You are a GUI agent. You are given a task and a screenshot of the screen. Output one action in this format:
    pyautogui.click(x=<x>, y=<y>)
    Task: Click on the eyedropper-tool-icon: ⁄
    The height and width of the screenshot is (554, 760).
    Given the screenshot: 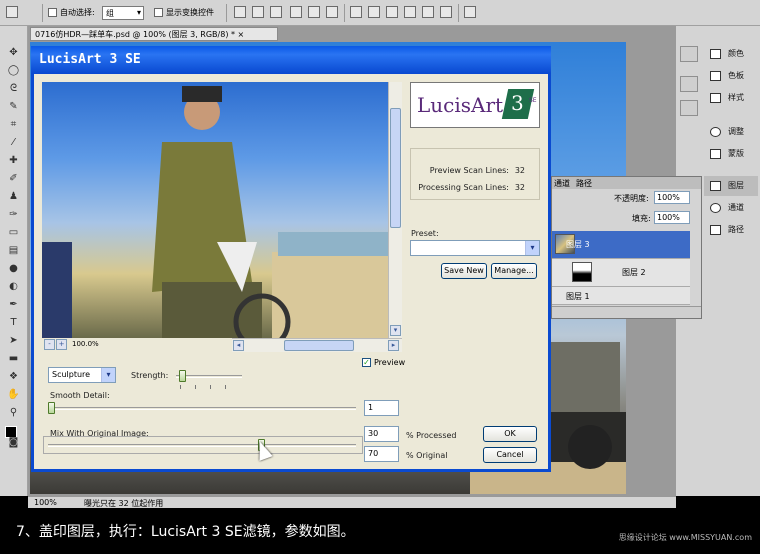 What is the action you would take?
    pyautogui.click(x=13, y=142)
    